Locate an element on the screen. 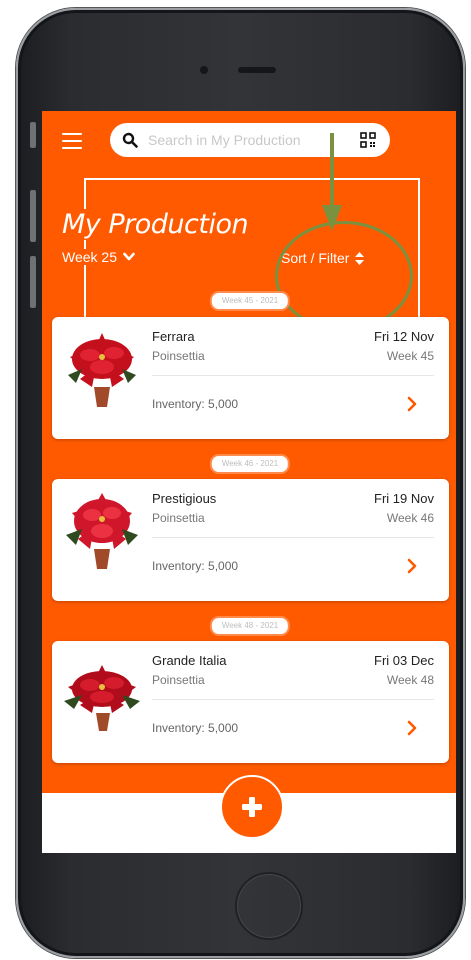 Image resolution: width=471 pixels, height=960 pixels. annotation-circle is located at coordinates (344, 276).